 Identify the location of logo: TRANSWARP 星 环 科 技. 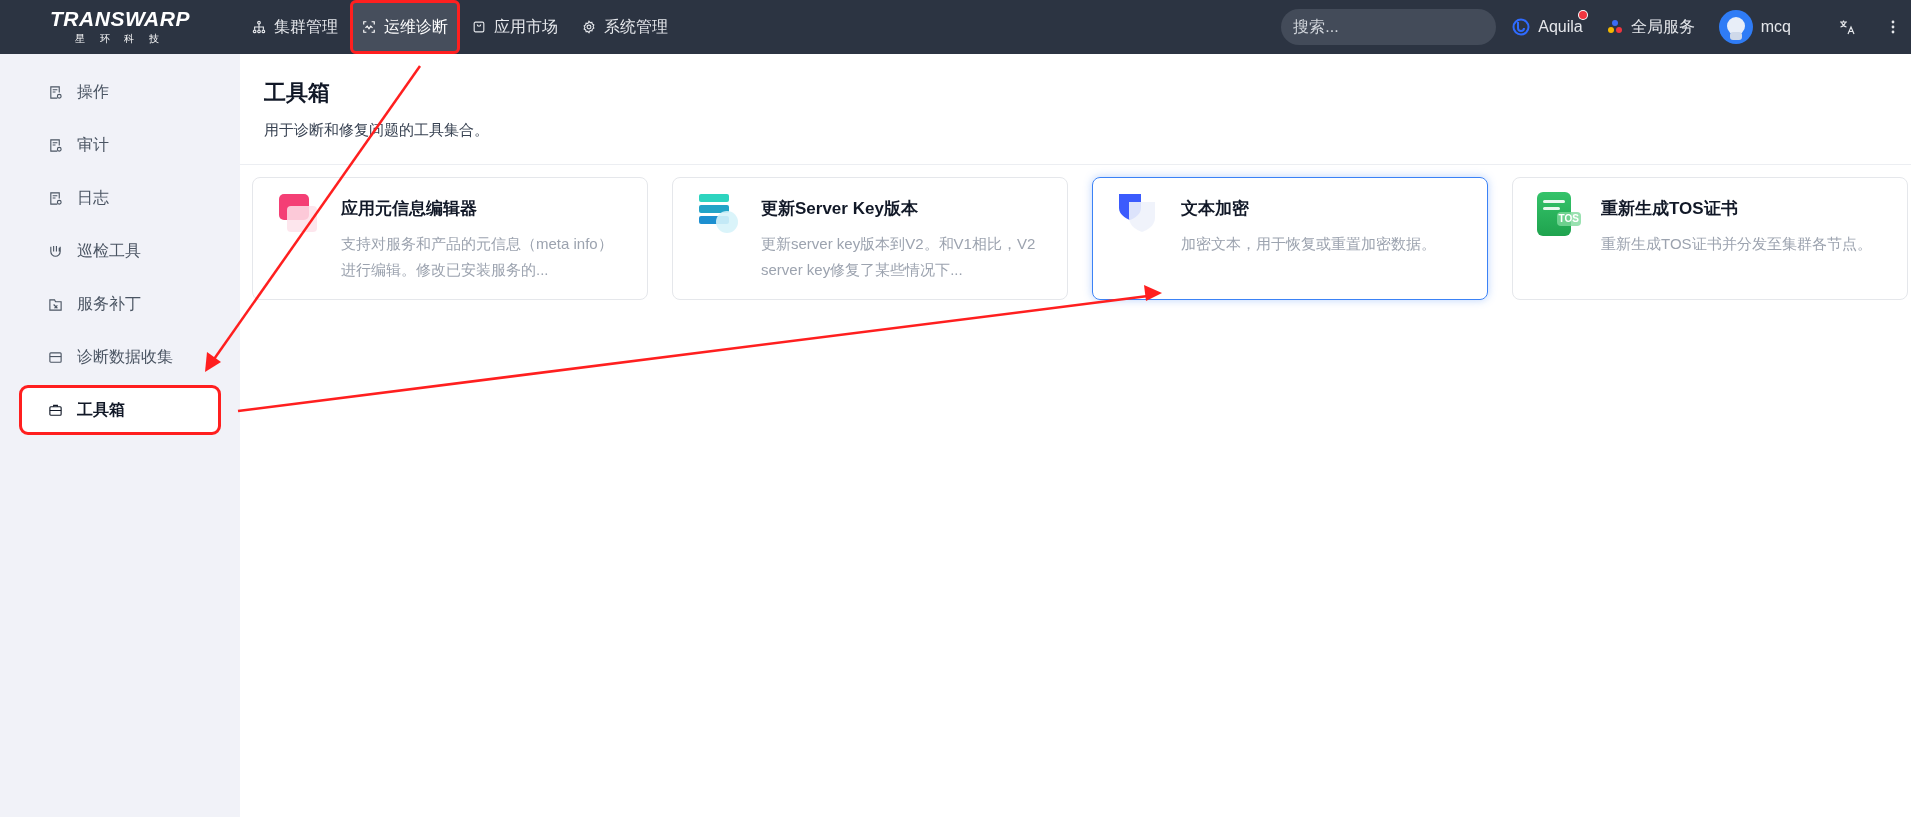
(120, 26).